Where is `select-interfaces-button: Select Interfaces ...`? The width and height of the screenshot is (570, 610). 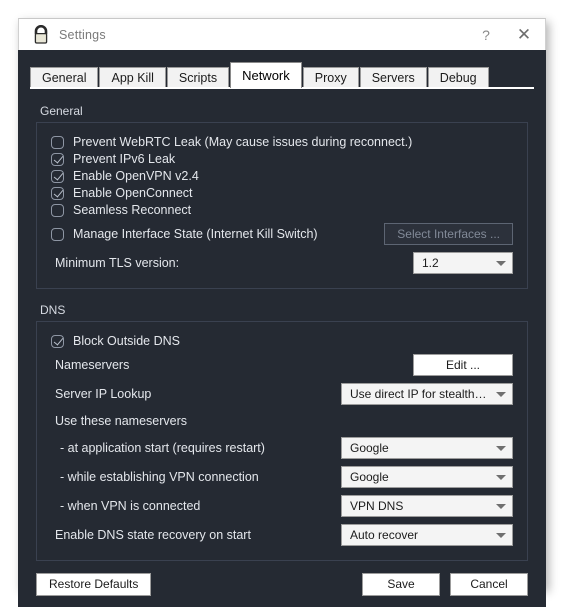 select-interfaces-button: Select Interfaces ... is located at coordinates (448, 234).